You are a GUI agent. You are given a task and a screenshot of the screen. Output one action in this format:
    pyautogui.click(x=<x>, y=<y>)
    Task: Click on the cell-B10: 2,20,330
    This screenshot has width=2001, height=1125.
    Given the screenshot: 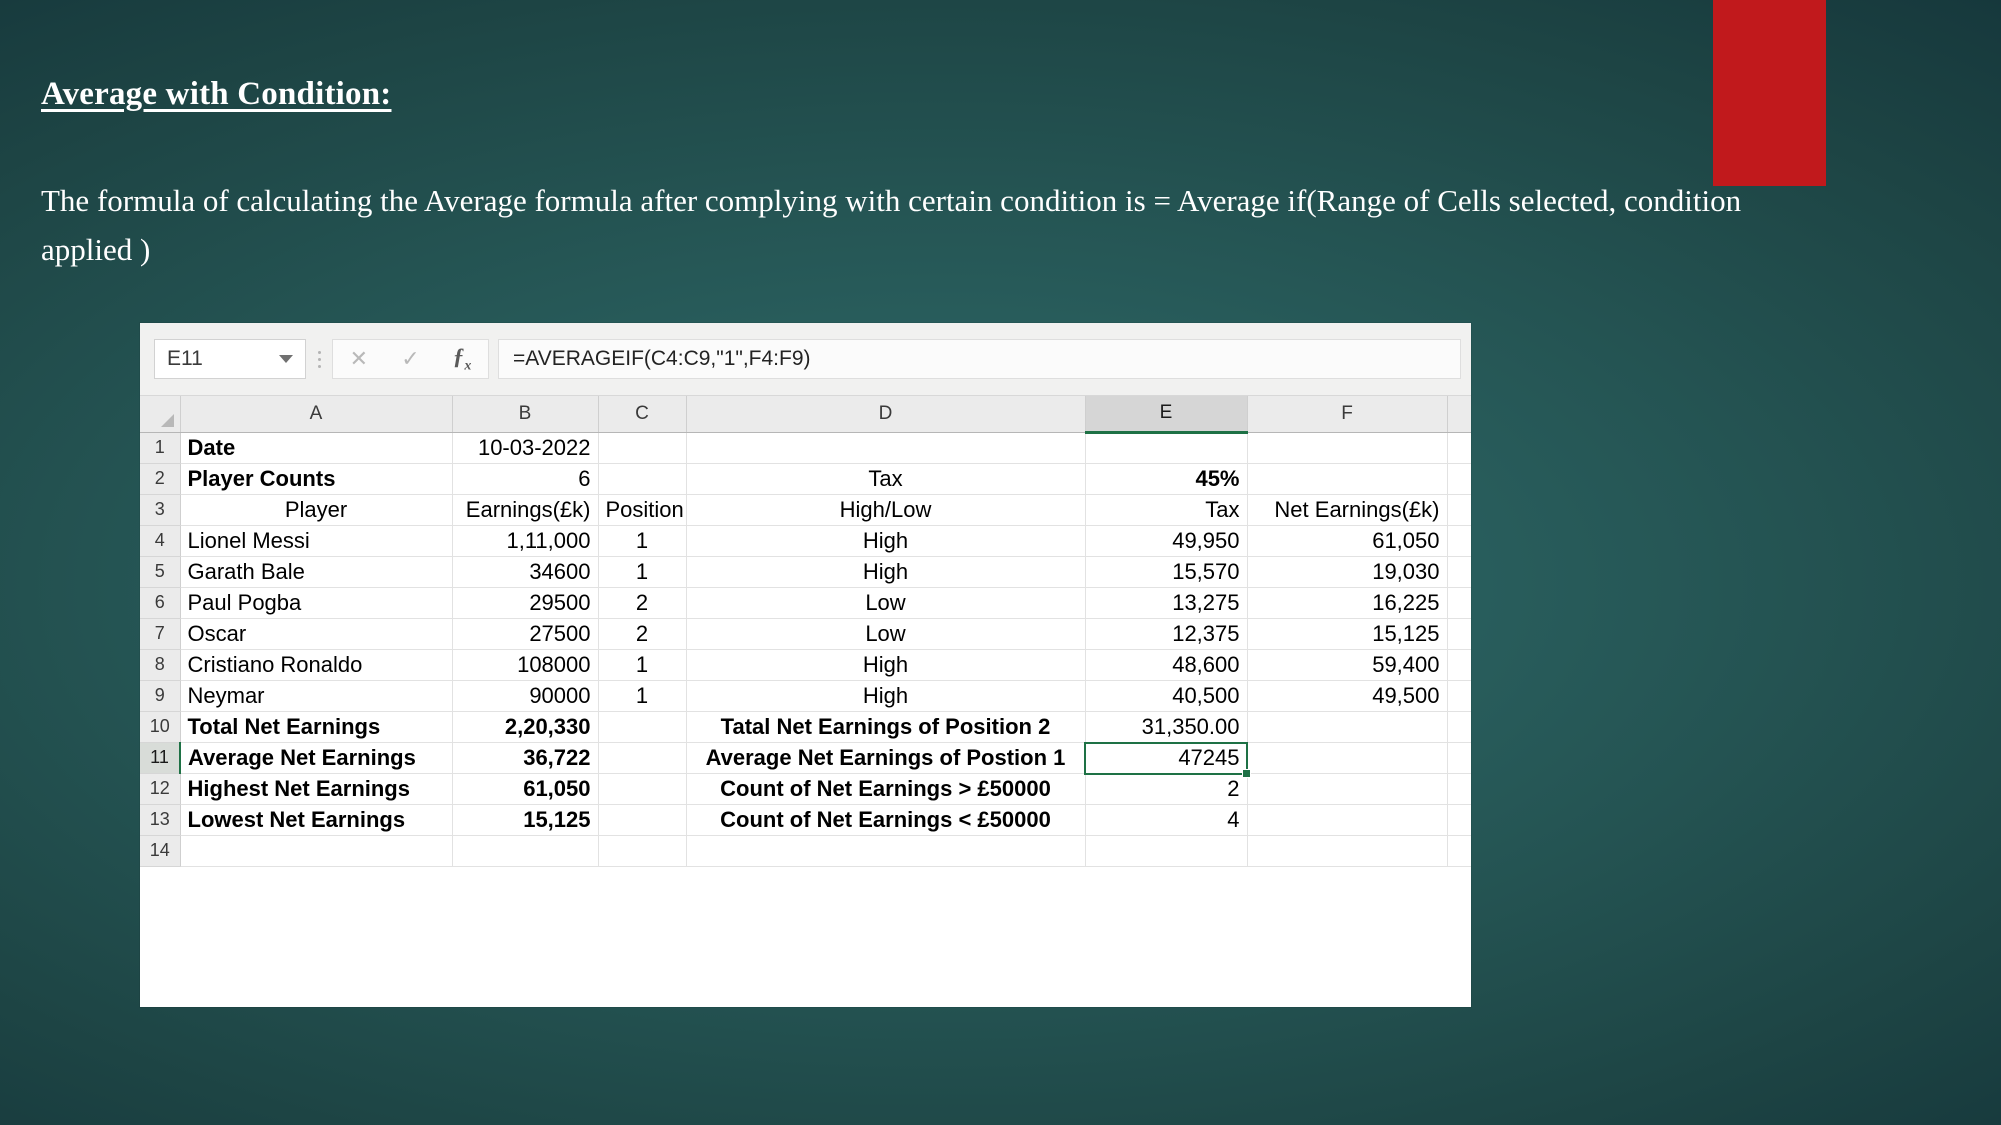 What is the action you would take?
    pyautogui.click(x=525, y=727)
    